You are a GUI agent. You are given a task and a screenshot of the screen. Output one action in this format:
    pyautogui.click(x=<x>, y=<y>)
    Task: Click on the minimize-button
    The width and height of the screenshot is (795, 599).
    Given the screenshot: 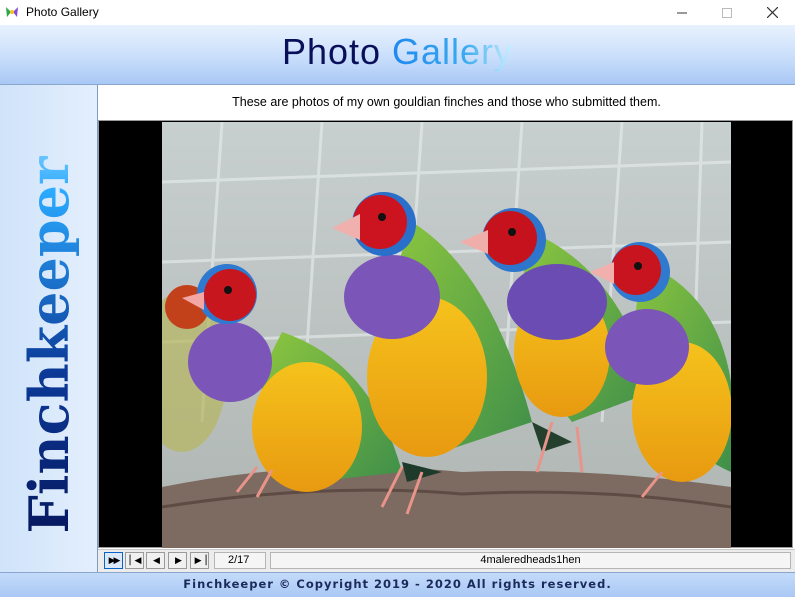 What is the action you would take?
    pyautogui.click(x=682, y=12)
    